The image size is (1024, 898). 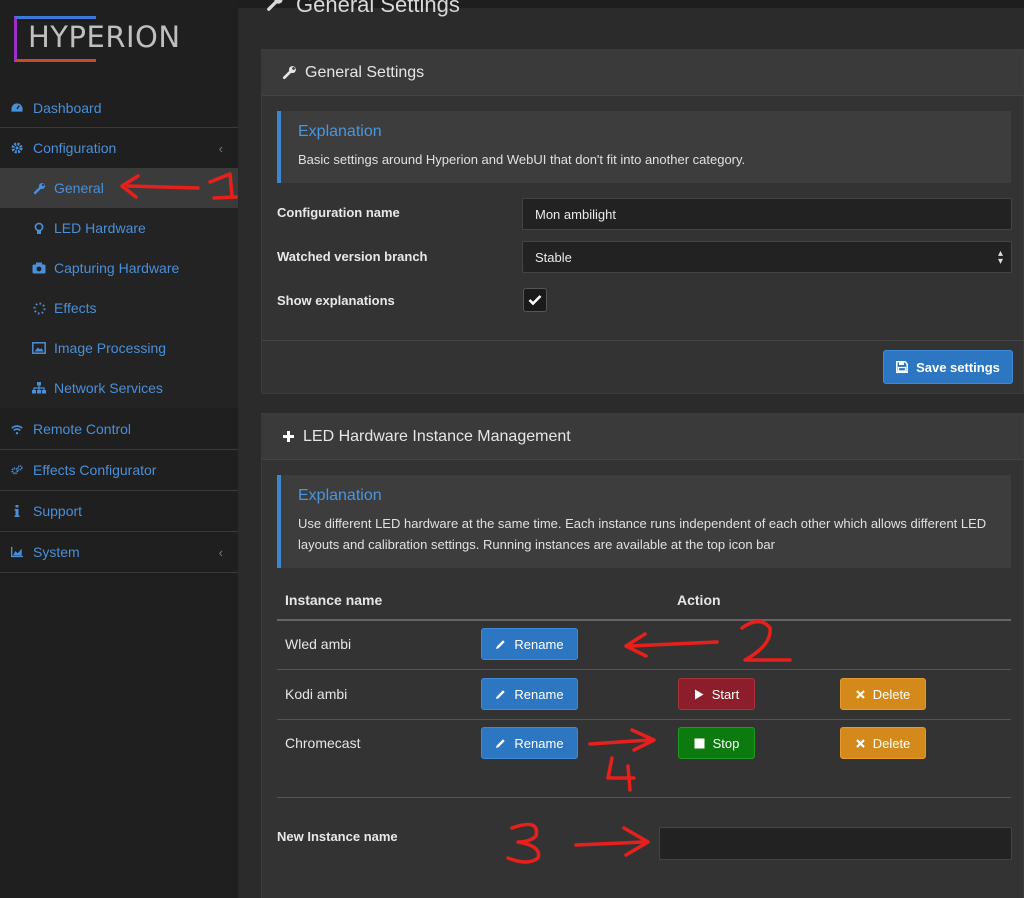 I want to click on divider, so click(x=643, y=340).